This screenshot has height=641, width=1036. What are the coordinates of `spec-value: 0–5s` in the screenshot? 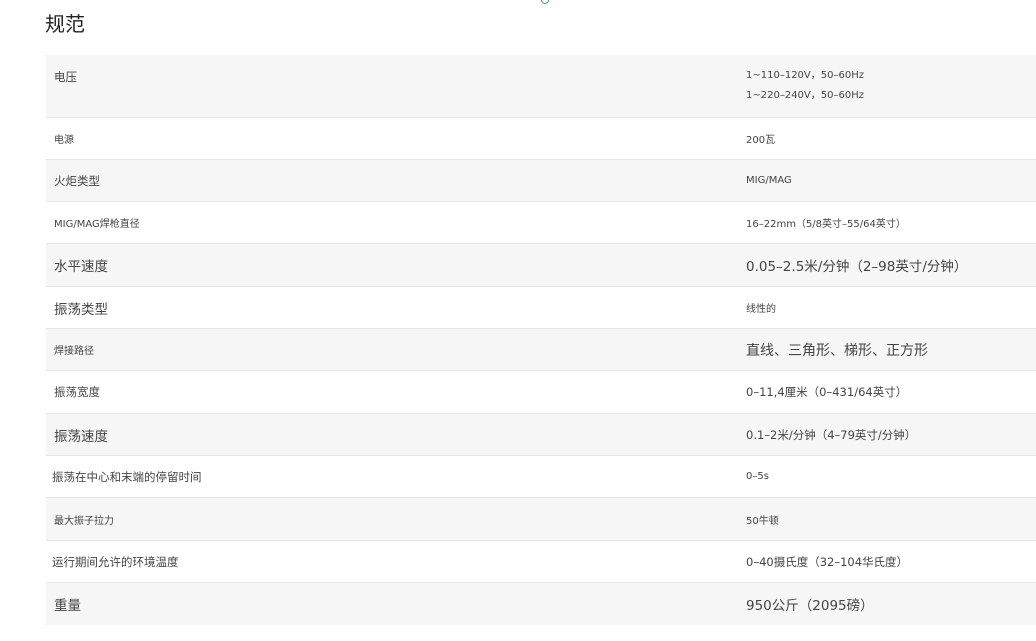 It's located at (757, 476).